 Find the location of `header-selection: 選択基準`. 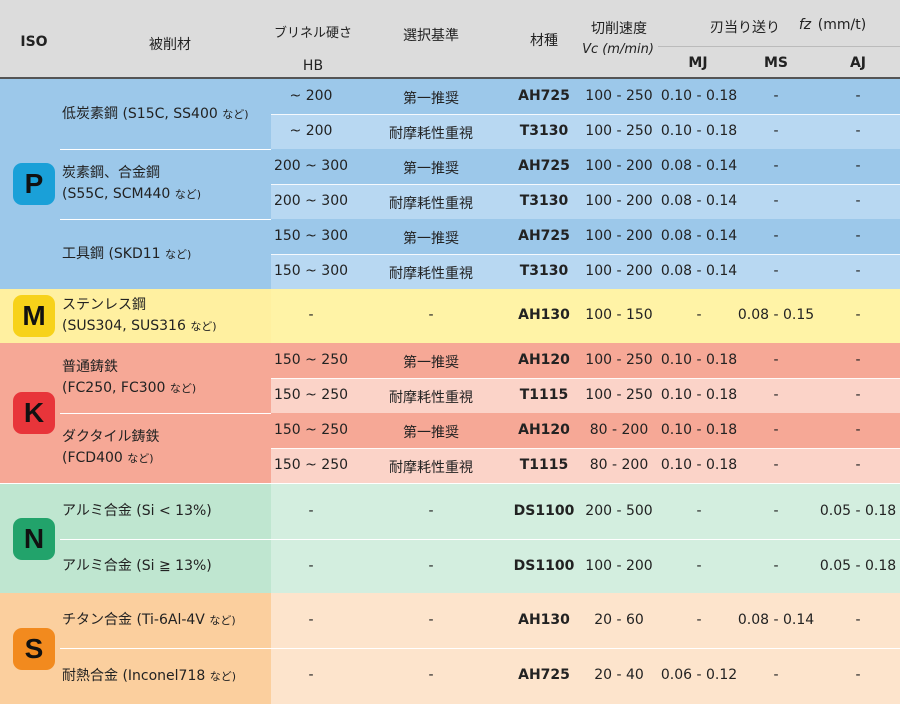

header-selection: 選択基準 is located at coordinates (431, 36).